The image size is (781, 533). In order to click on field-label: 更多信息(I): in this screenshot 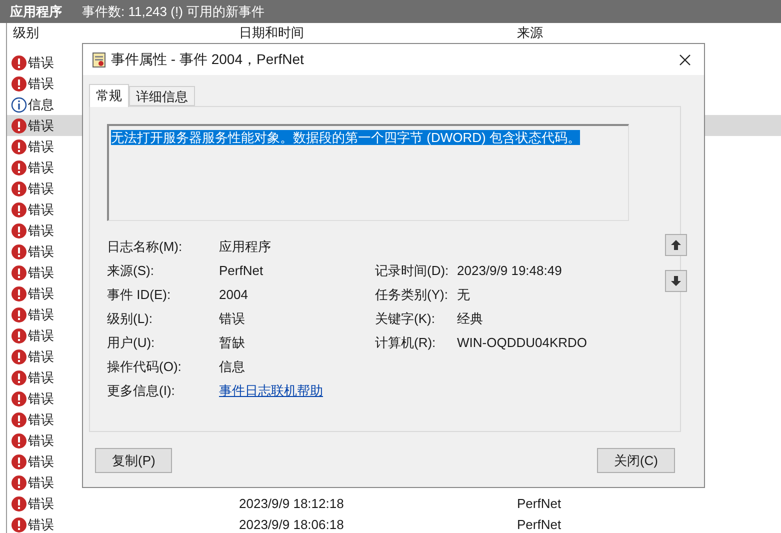, I will do `click(141, 391)`.